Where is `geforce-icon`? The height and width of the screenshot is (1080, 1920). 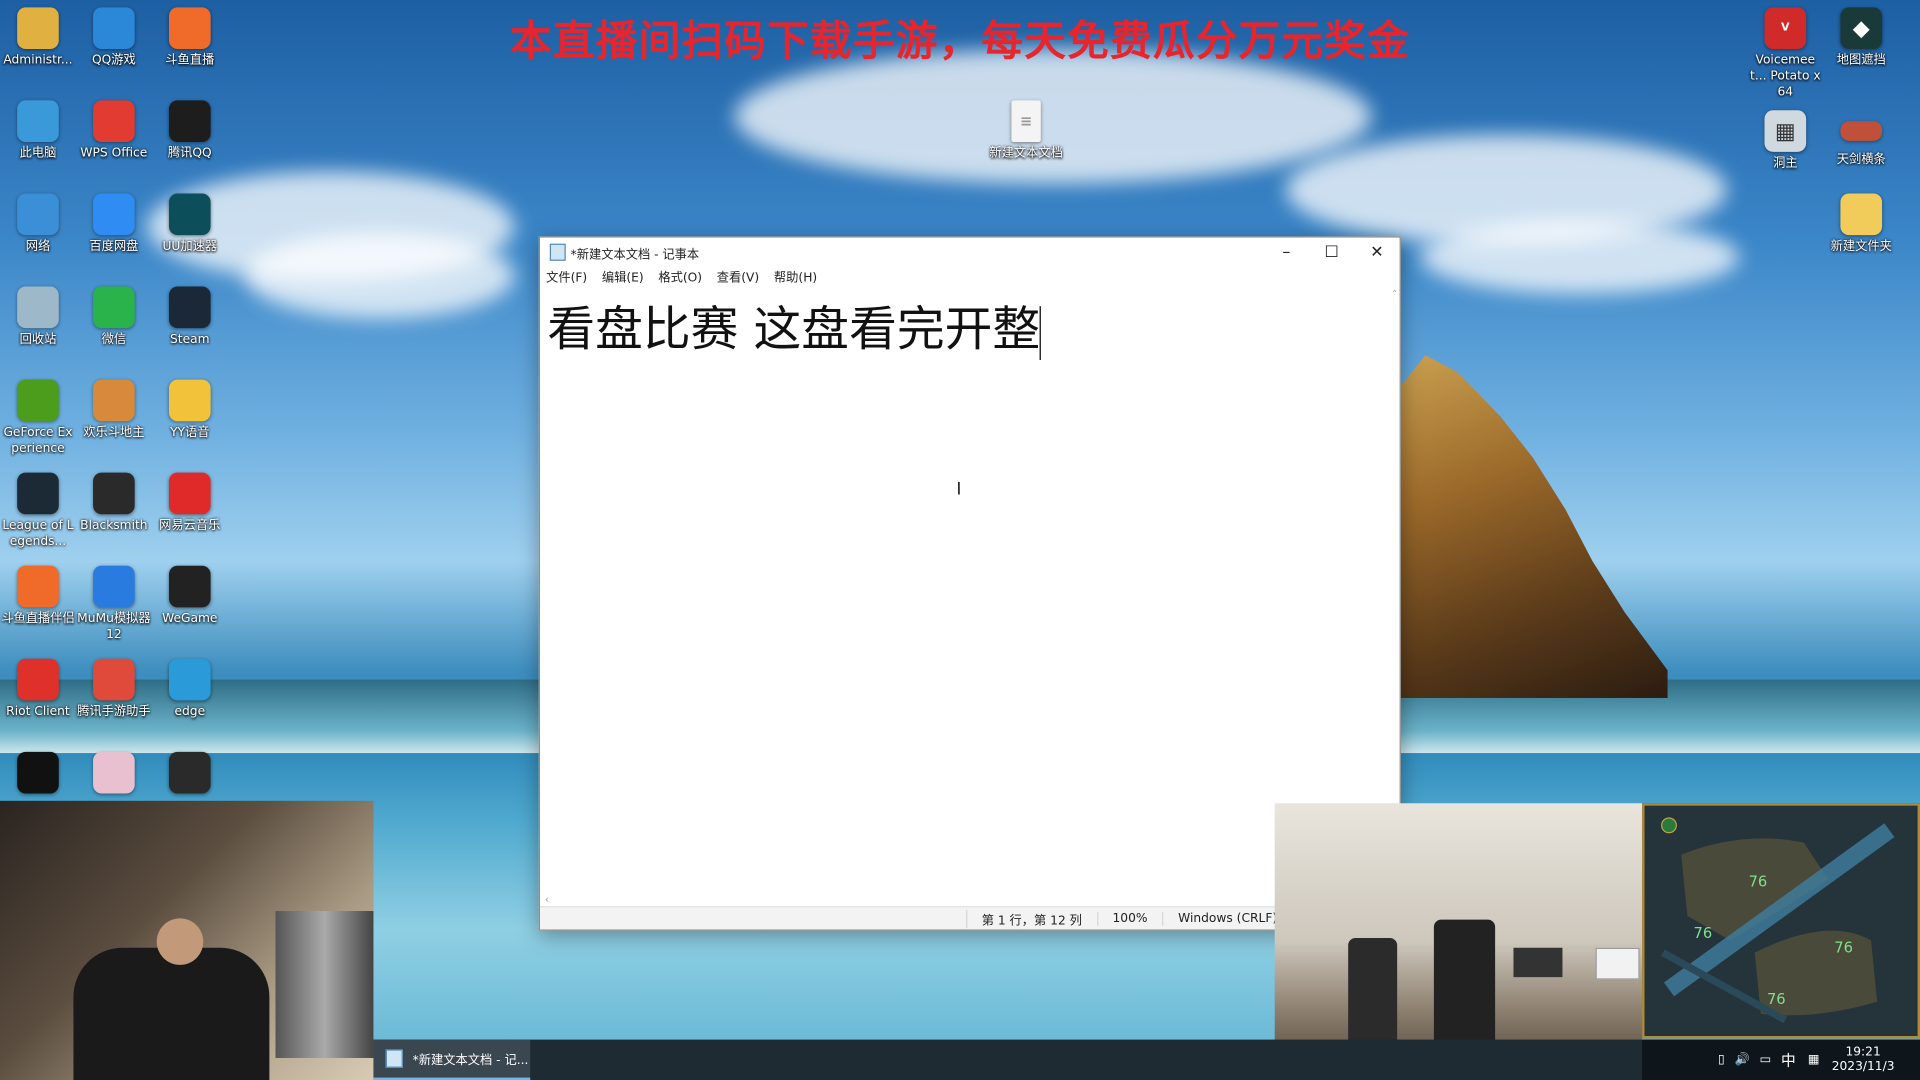 geforce-icon is located at coordinates (38, 400).